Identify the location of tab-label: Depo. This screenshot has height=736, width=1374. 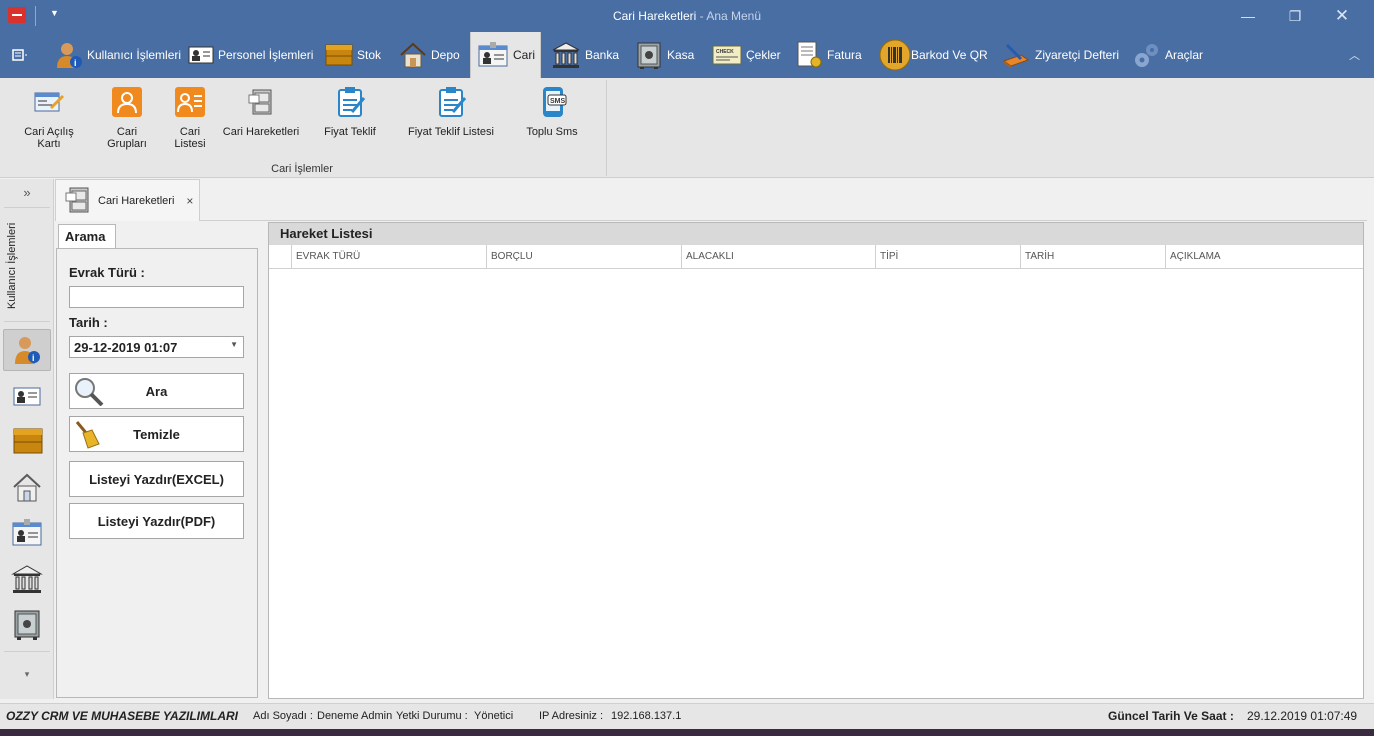
(445, 55).